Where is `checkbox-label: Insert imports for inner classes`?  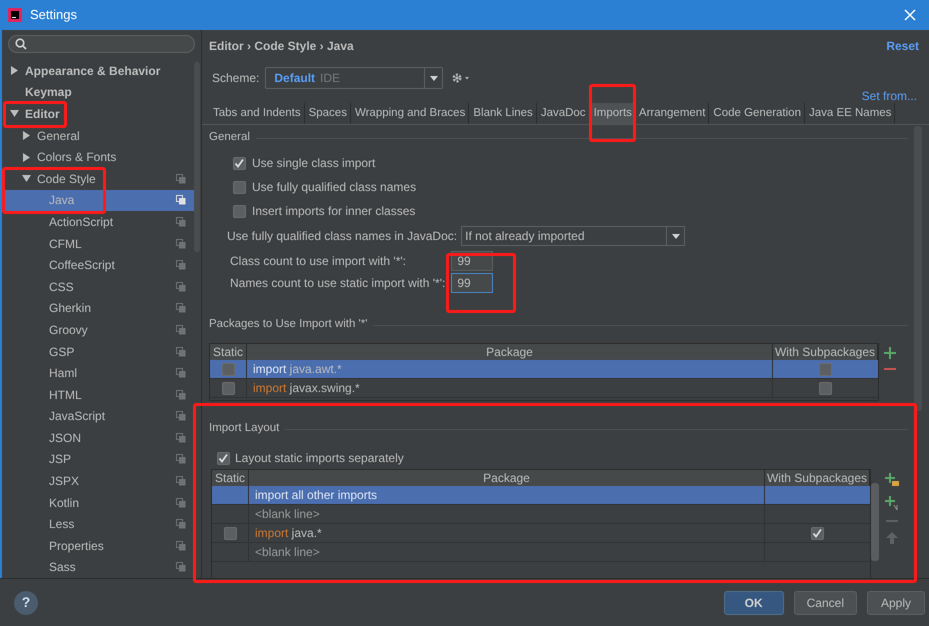 checkbox-label: Insert imports for inner classes is located at coordinates (334, 211).